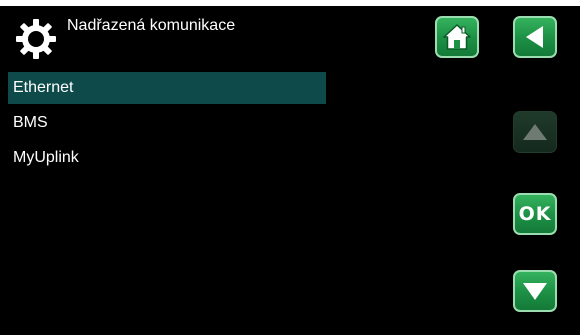 The width and height of the screenshot is (580, 335). I want to click on back-button, so click(535, 37).